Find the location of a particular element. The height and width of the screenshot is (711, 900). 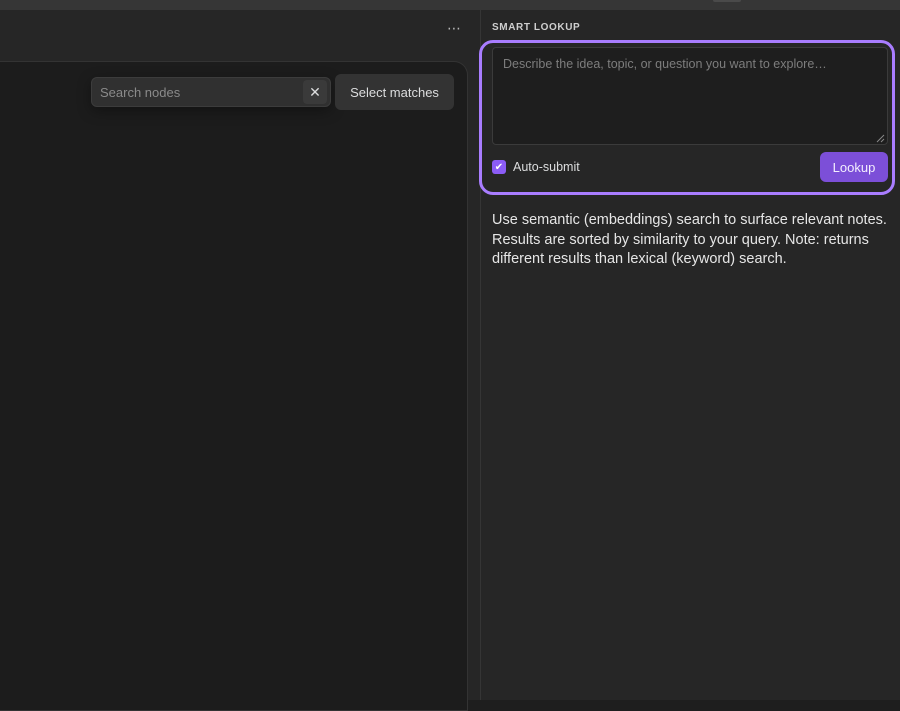

lookup-query-textarea is located at coordinates (690, 96).